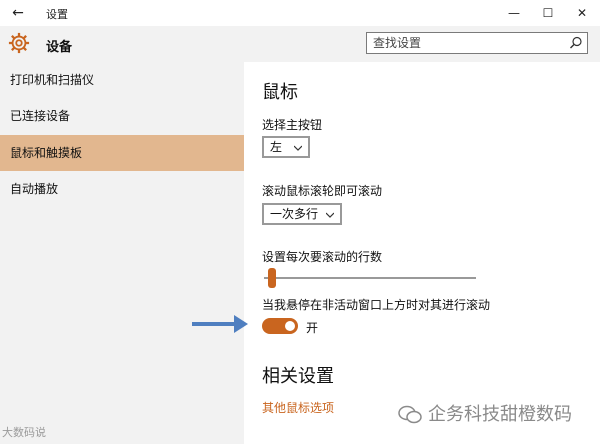 This screenshot has width=600, height=444. Describe the element at coordinates (19, 43) in the screenshot. I see `gear-icon` at that location.